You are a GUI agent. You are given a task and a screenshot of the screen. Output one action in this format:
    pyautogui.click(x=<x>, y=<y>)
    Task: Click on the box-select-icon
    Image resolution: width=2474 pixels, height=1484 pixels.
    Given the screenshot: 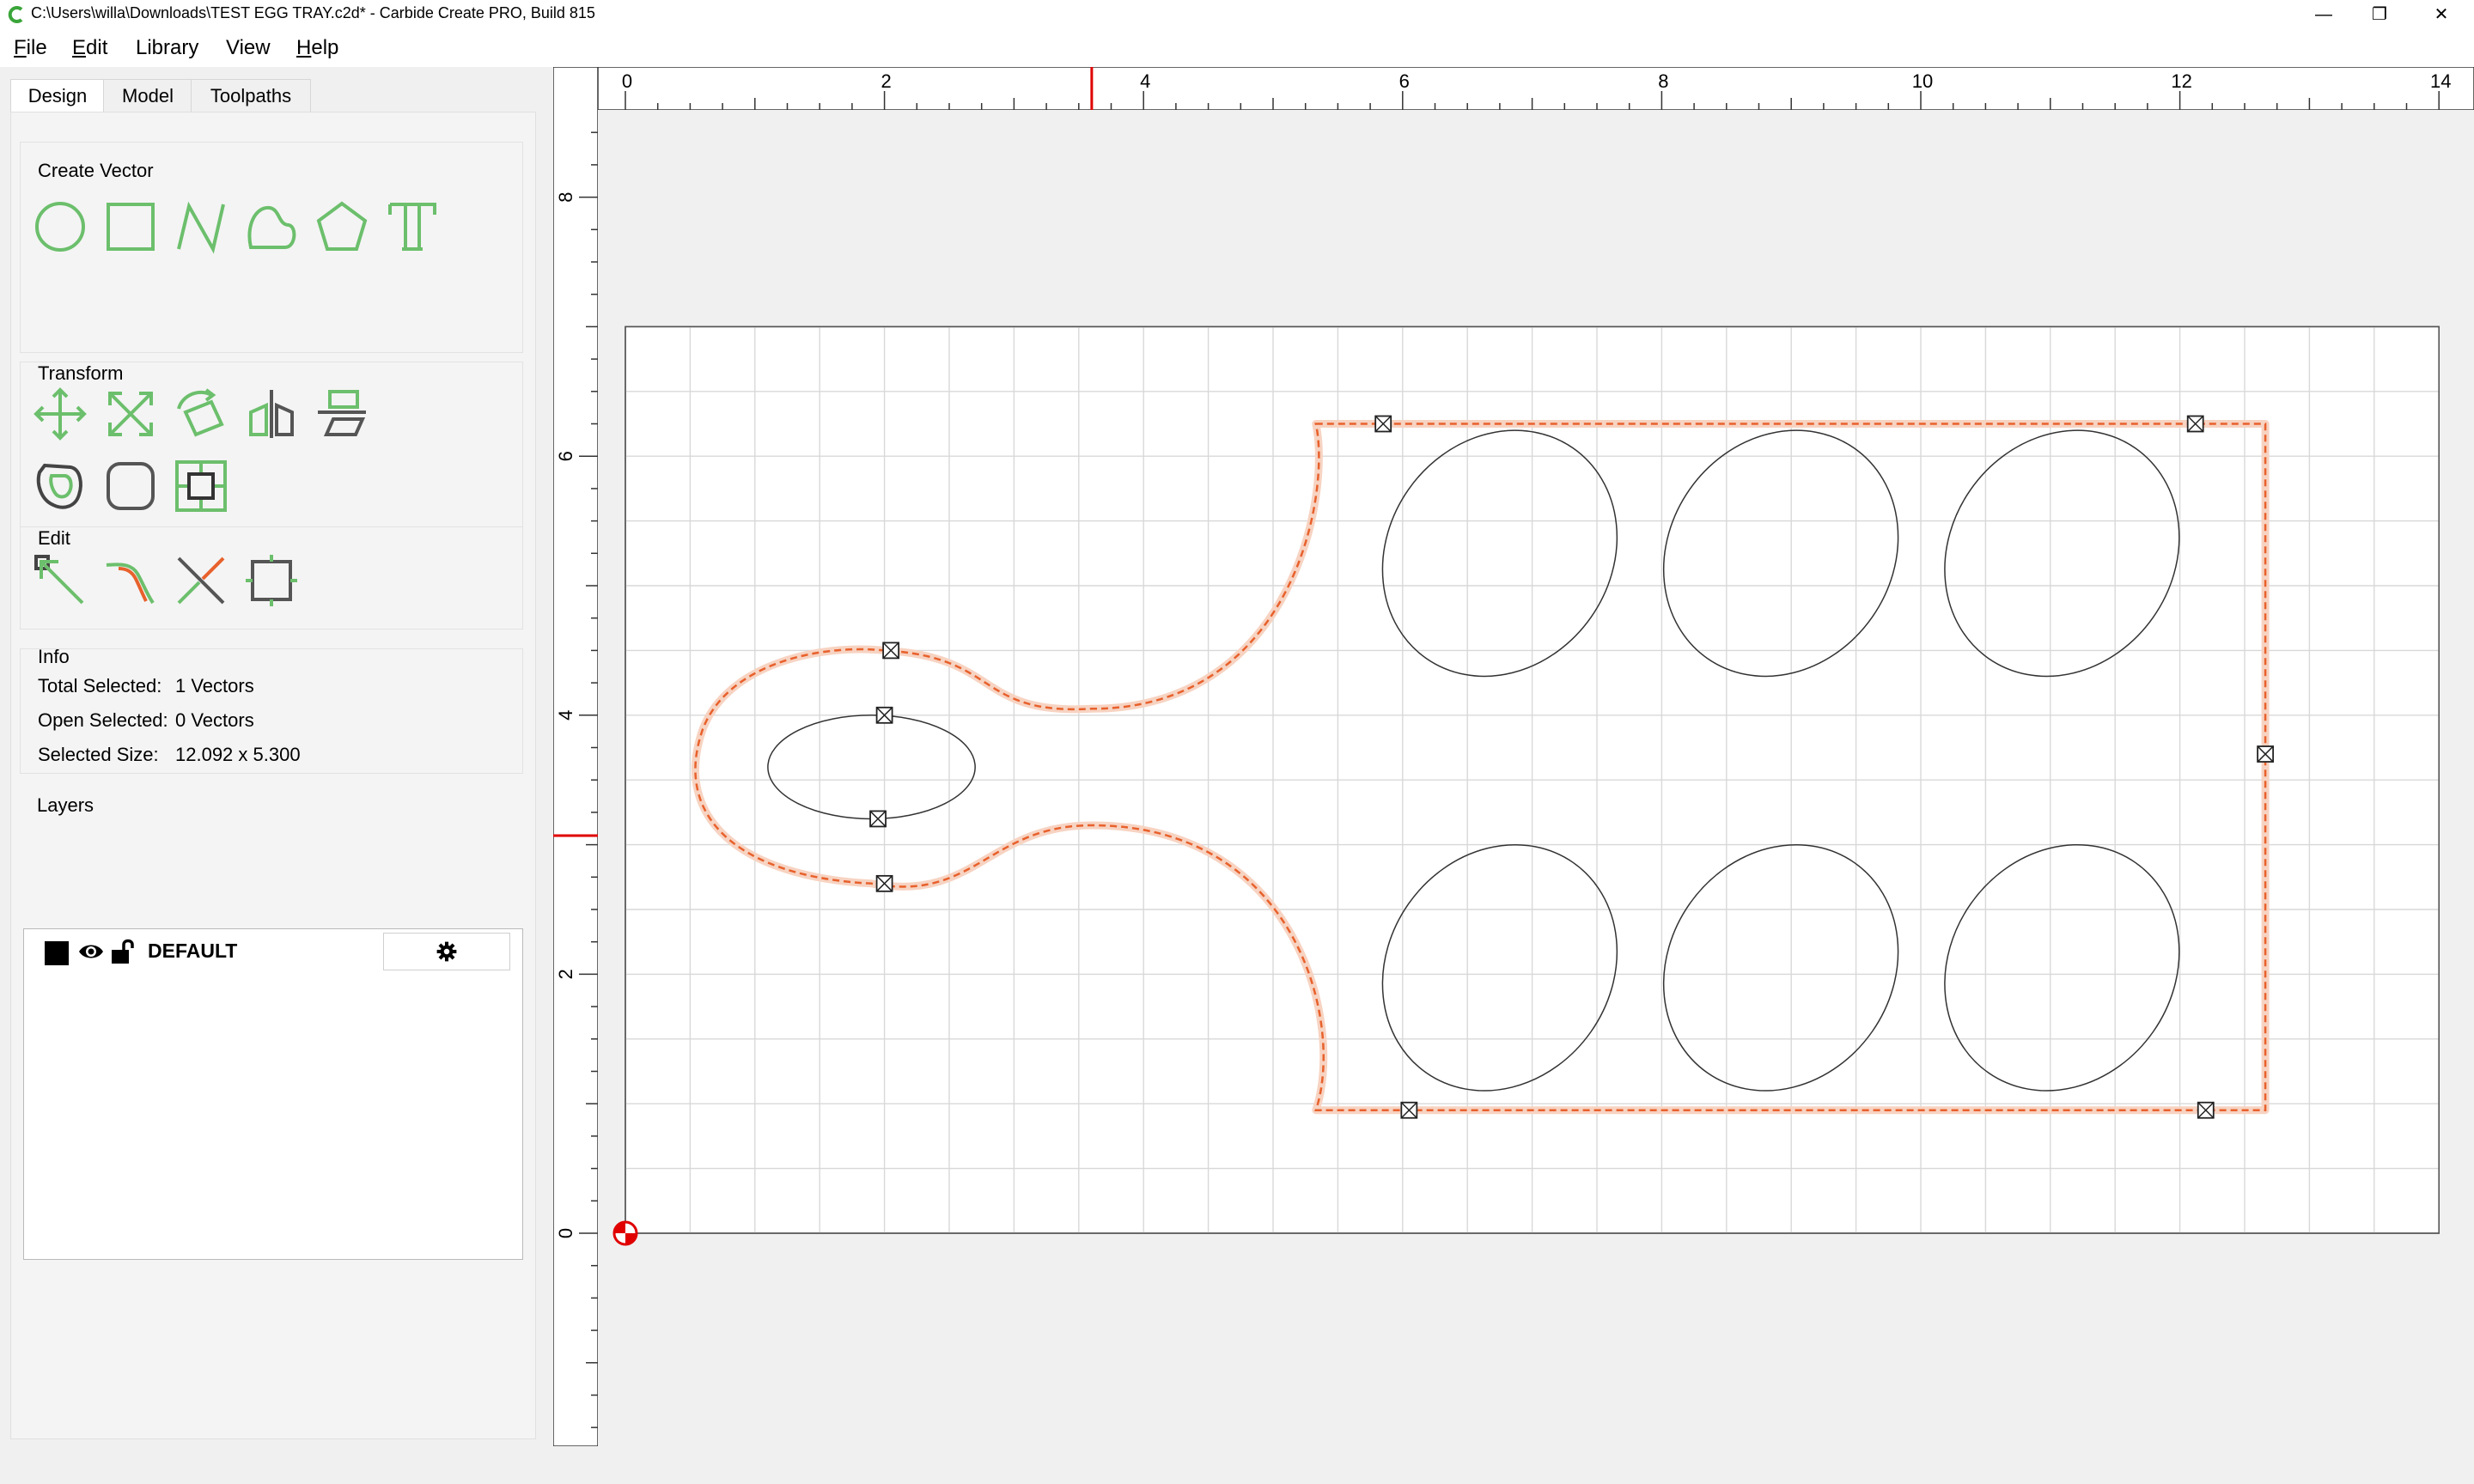 What is the action you would take?
    pyautogui.click(x=271, y=580)
    